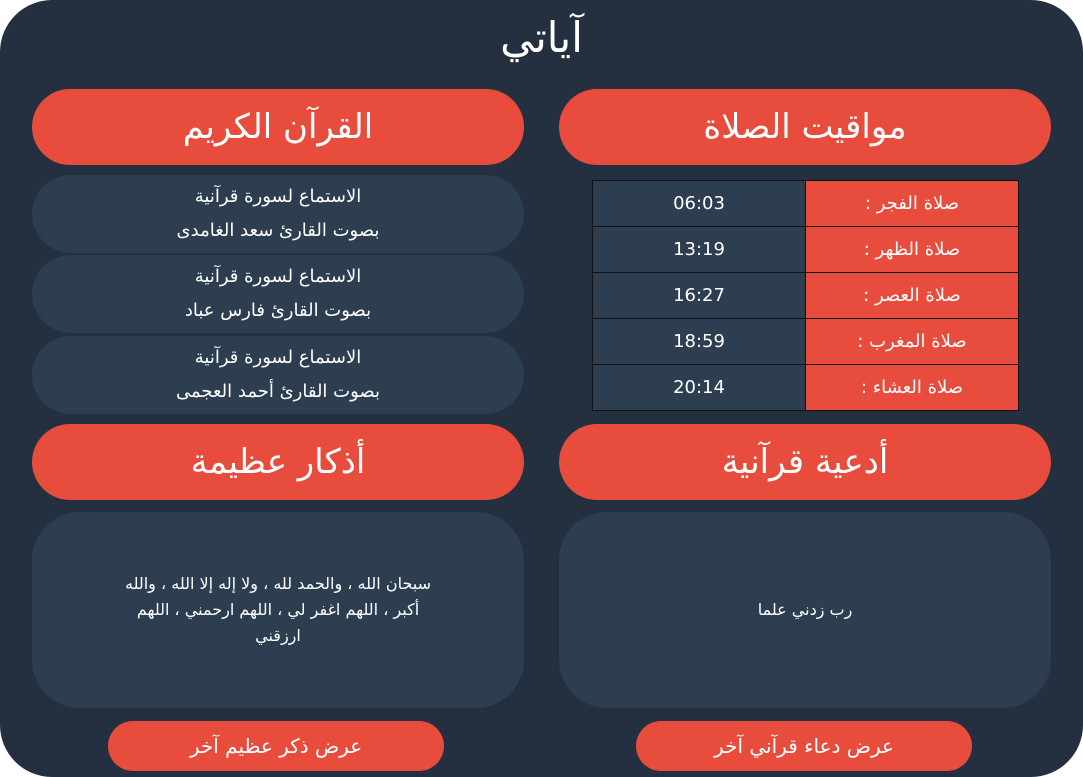  I want to click on show-another-dhikr-button: عرض ذكر عظيم آخر, so click(276, 746).